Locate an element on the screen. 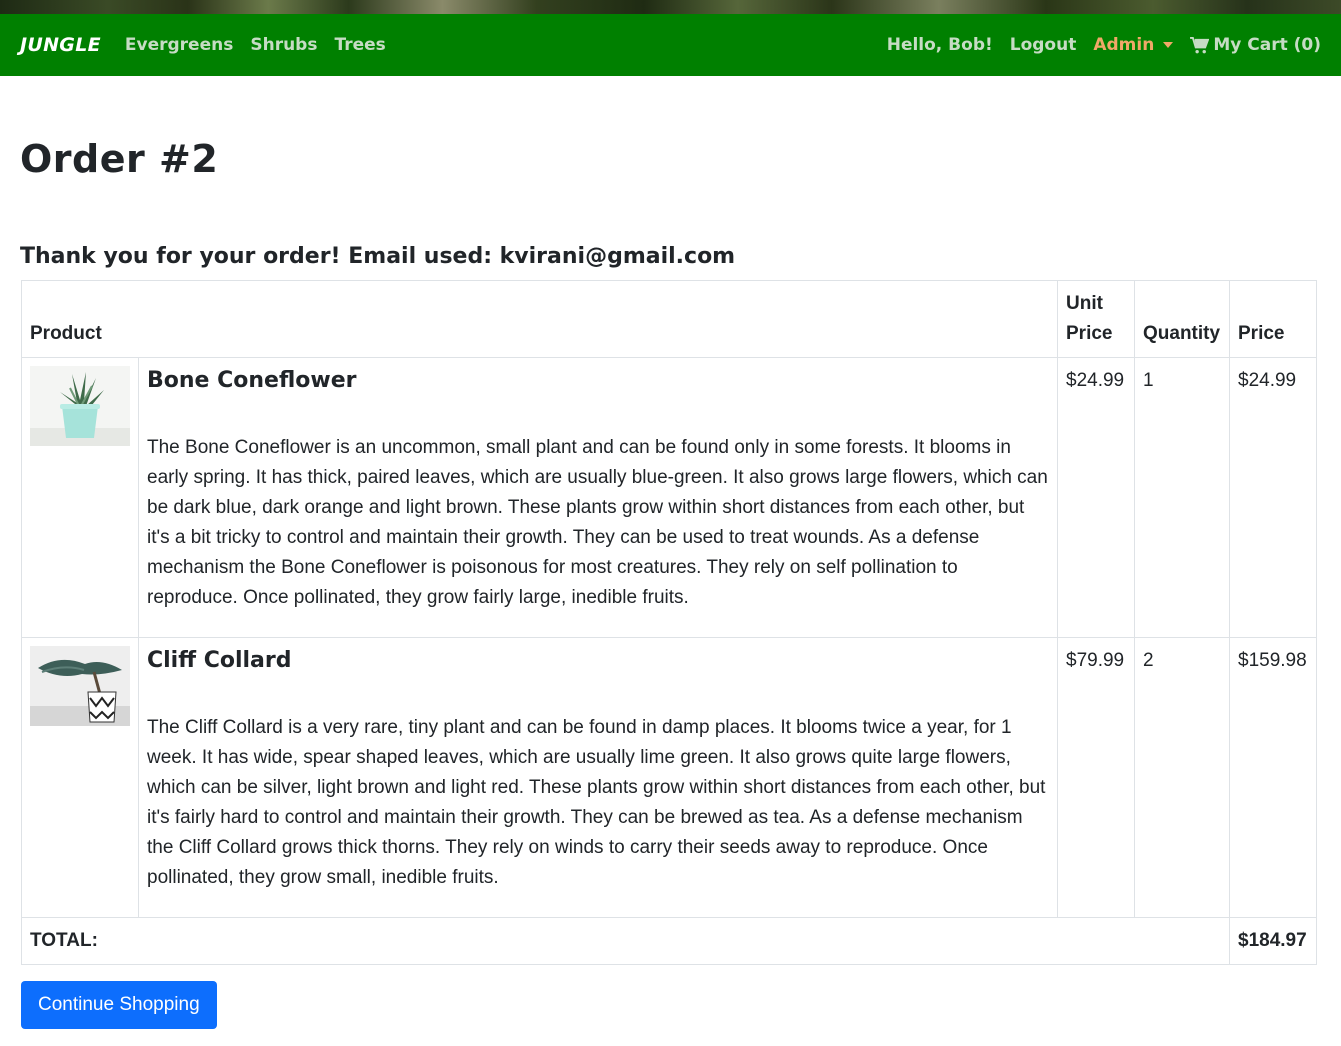 Image resolution: width=1341 pixels, height=1046 pixels. brand-logo: JUNGLE is located at coordinates (60, 45).